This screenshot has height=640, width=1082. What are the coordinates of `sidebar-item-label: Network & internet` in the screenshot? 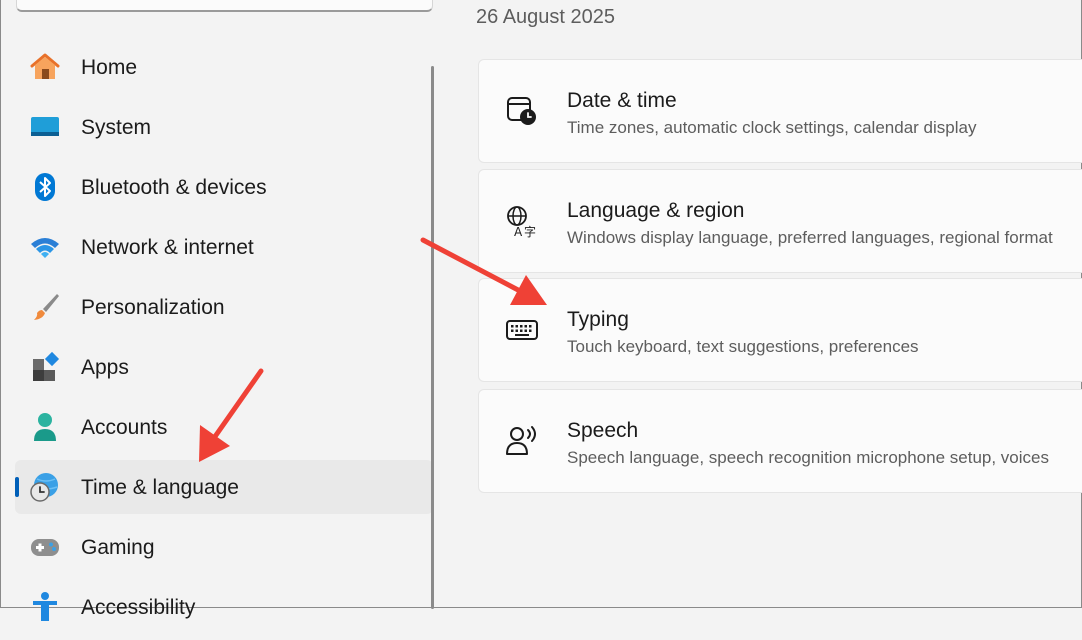 It's located at (167, 247).